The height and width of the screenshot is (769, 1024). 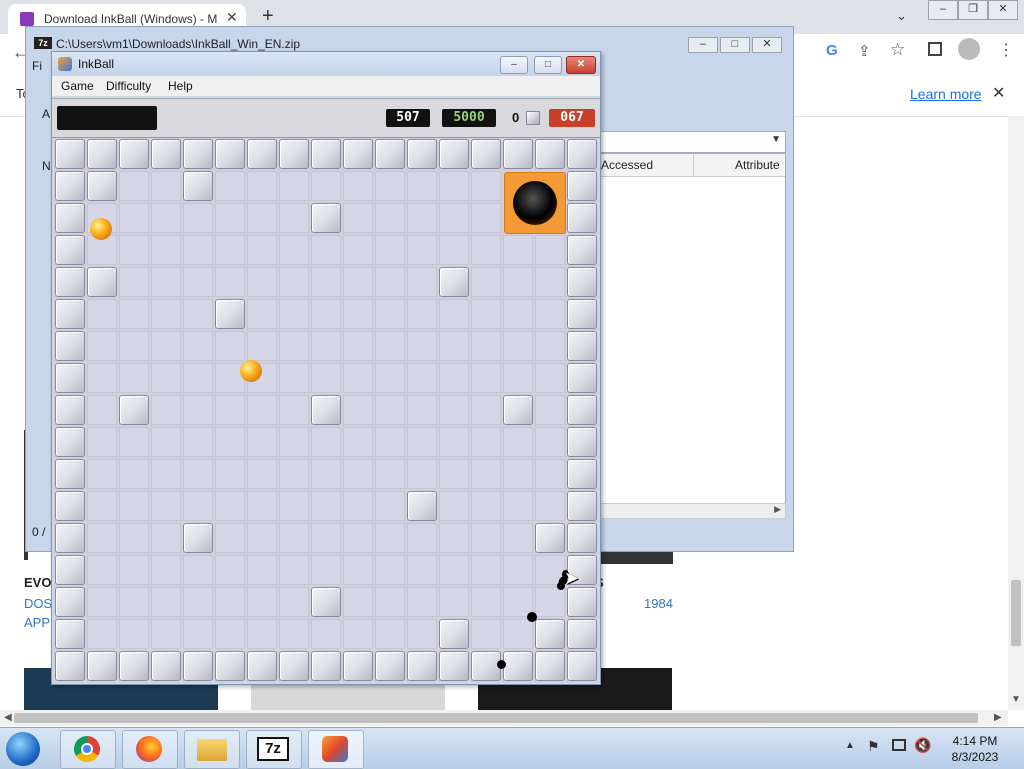 What do you see at coordinates (326, 118) in the screenshot?
I see `inkball-scorebar: 507 5000 0 067` at bounding box center [326, 118].